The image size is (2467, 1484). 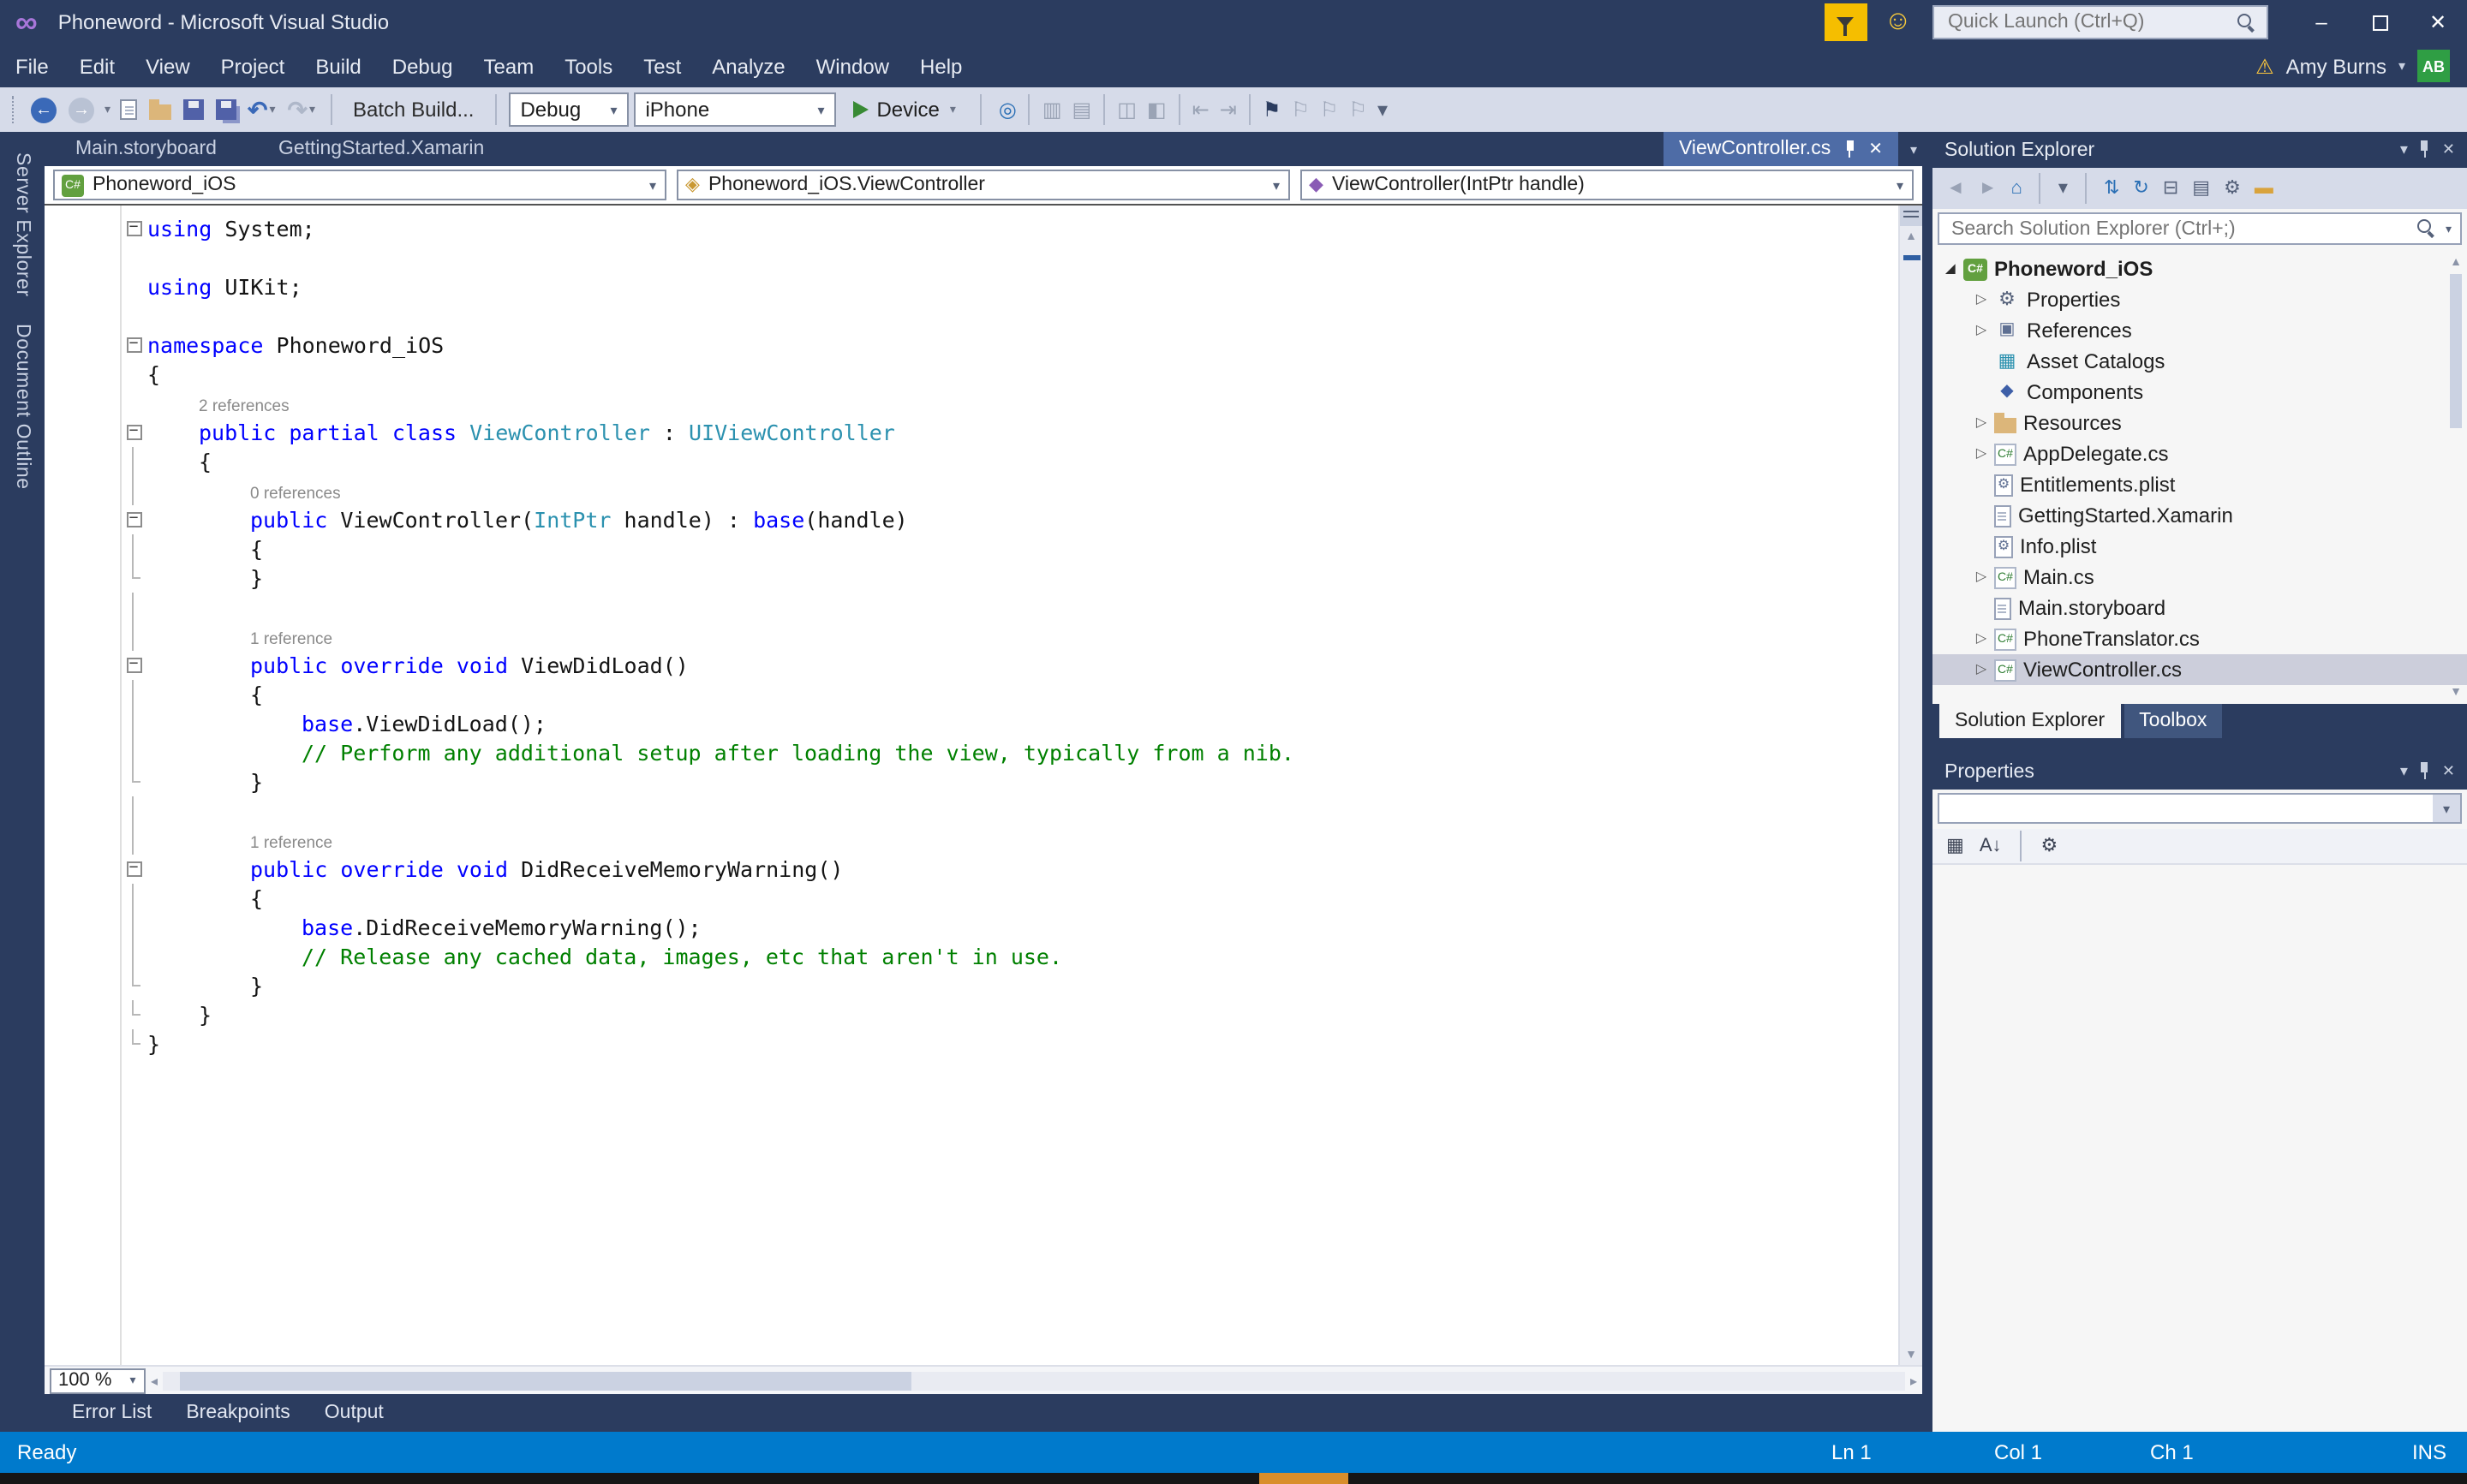 What do you see at coordinates (1272, 110) in the screenshot?
I see `toggle-bookmark-icon: ⚑` at bounding box center [1272, 110].